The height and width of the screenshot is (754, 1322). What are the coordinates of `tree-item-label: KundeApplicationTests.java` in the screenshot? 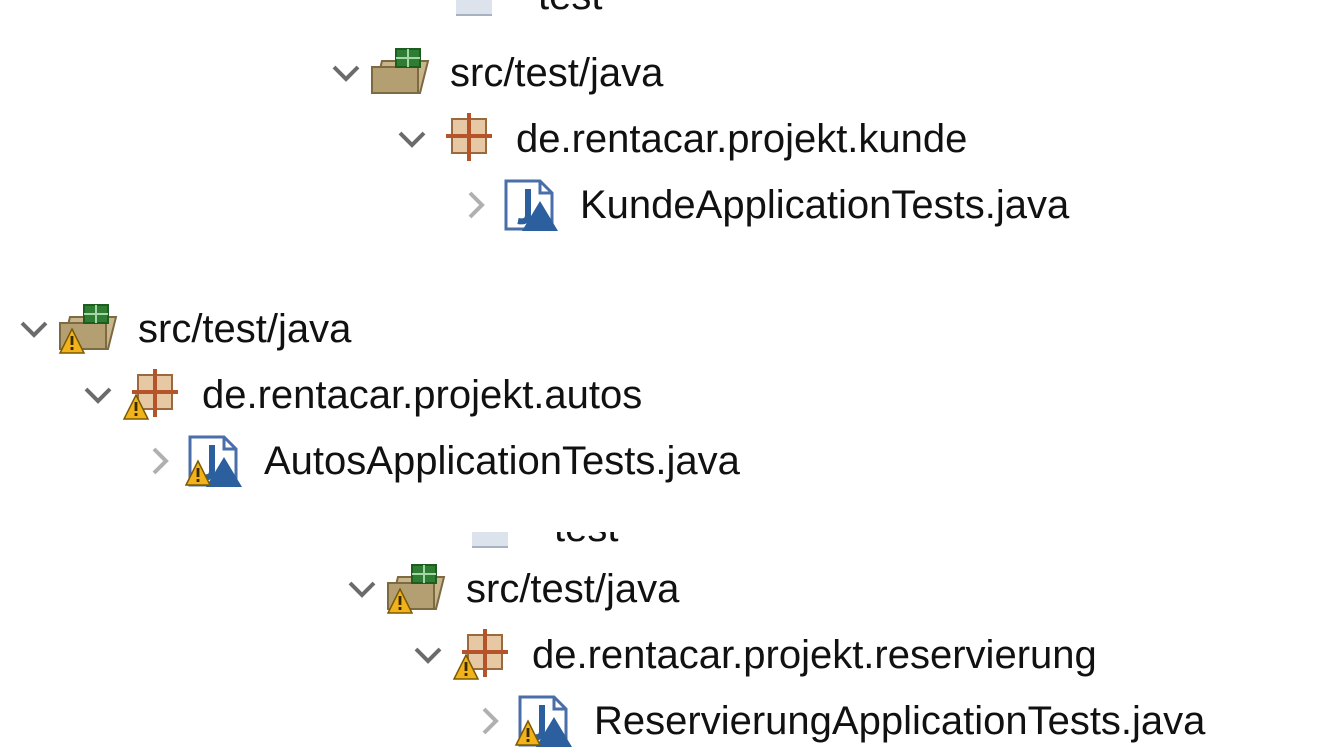 It's located at (825, 205).